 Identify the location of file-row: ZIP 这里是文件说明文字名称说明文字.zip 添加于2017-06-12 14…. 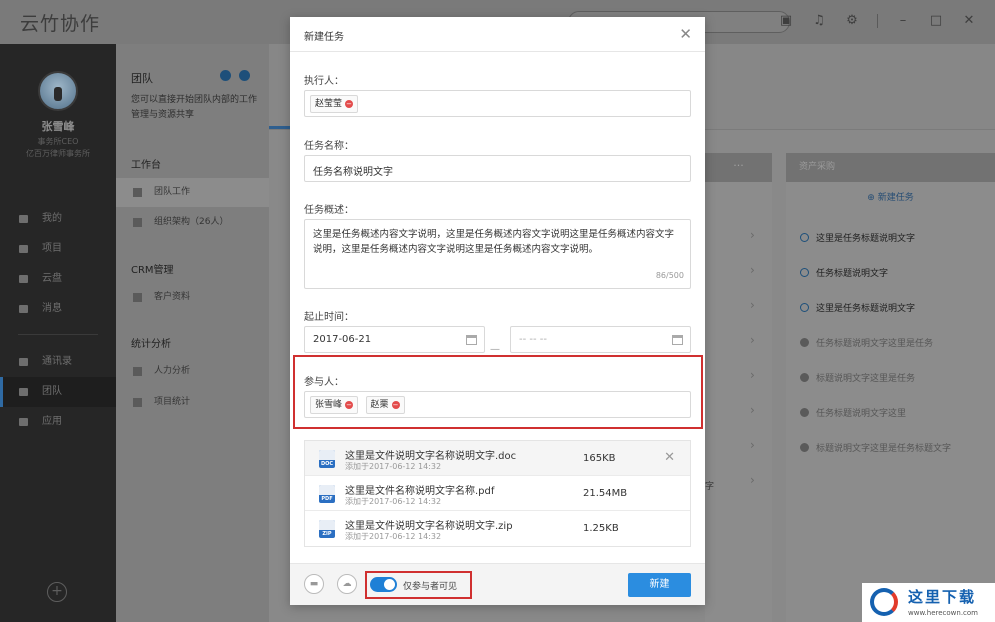
(497, 528).